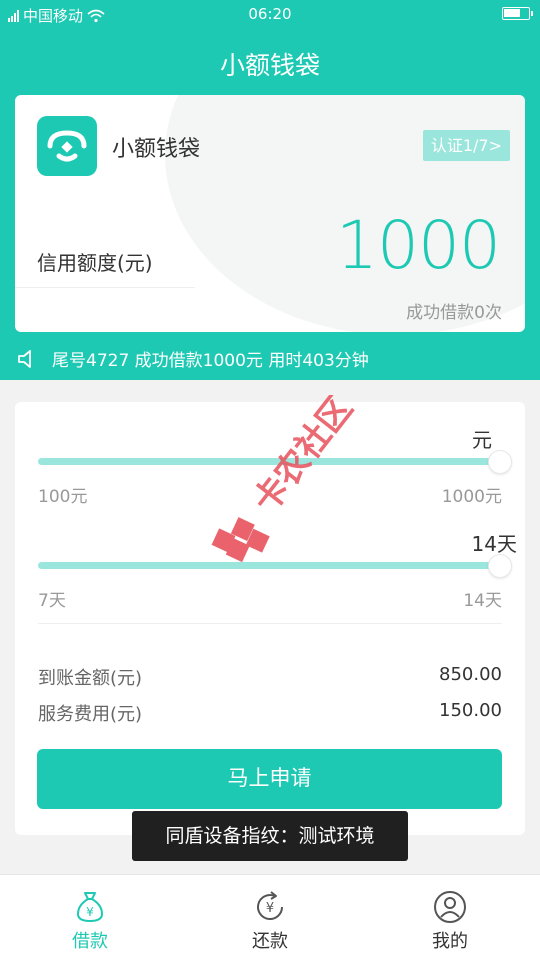 This screenshot has height=960, width=540. Describe the element at coordinates (270, 941) in the screenshot. I see `tab-repay-label: 还款` at that location.